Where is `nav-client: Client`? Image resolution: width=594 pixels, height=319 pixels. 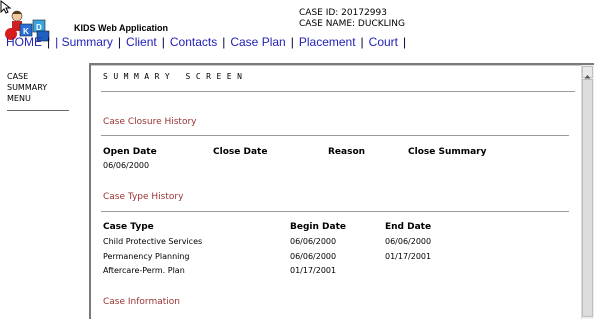 nav-client: Client is located at coordinates (141, 42).